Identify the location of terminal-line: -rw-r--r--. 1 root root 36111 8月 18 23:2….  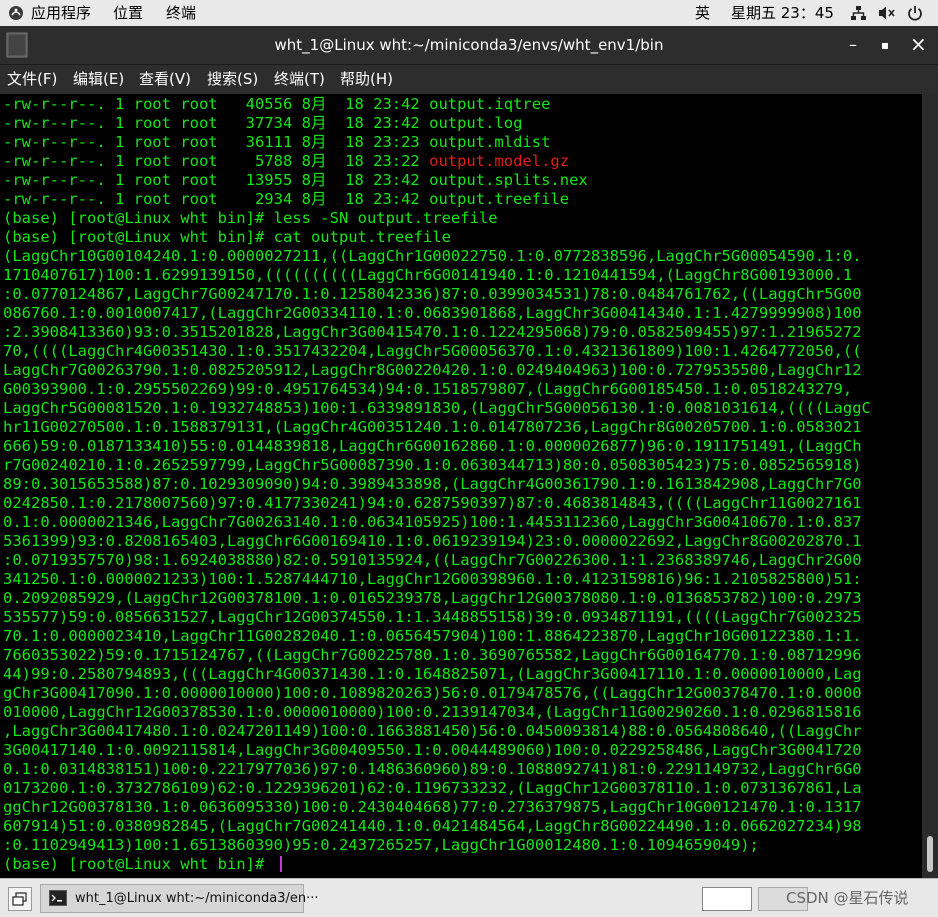
(276, 142).